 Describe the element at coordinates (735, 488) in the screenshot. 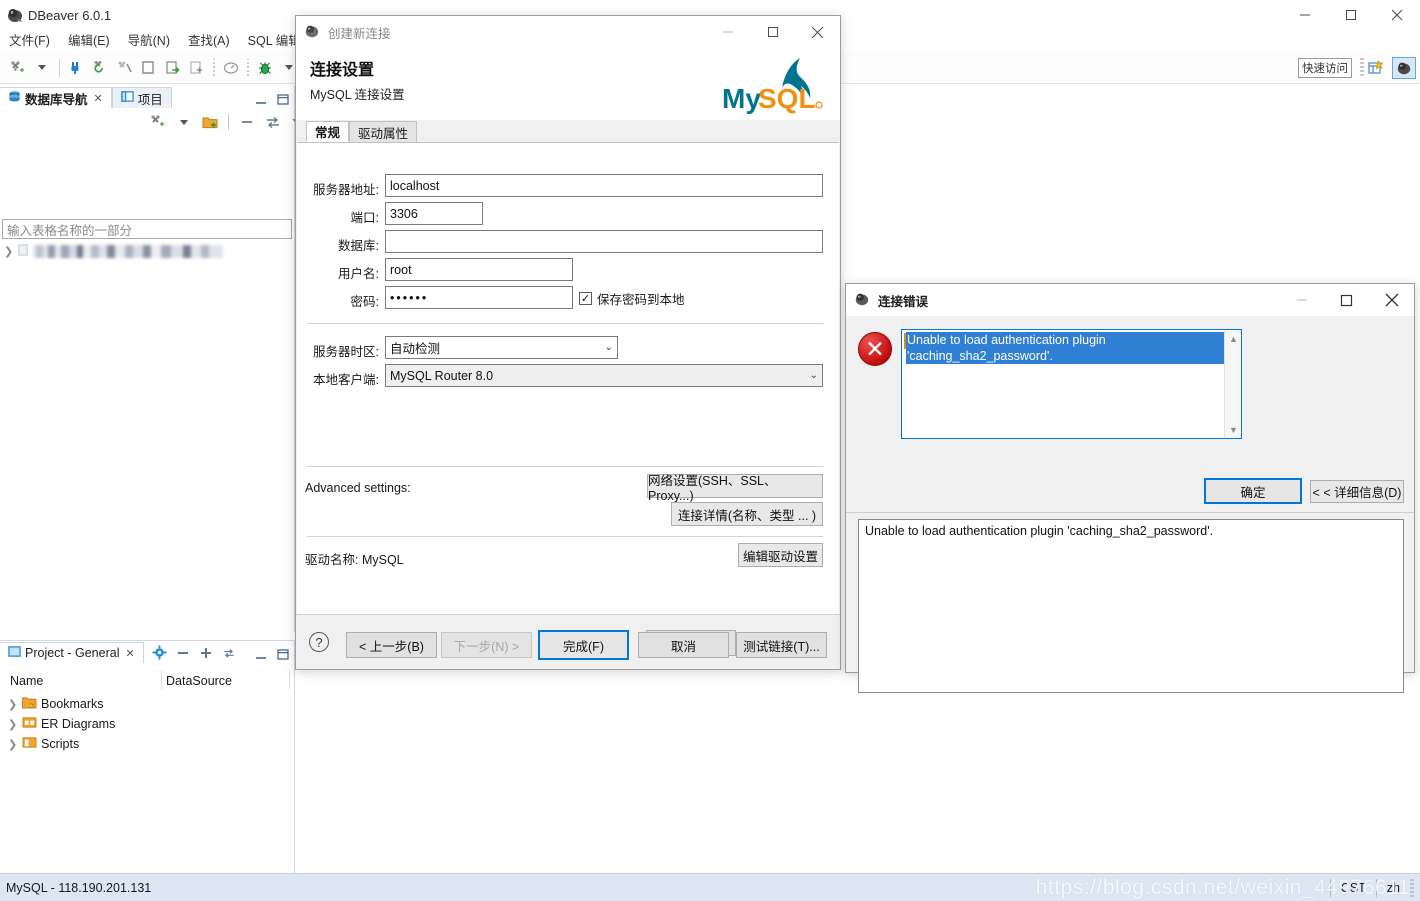

I see `network-settings-button: 网络设置(SSH、SSL、Proxy...)` at that location.